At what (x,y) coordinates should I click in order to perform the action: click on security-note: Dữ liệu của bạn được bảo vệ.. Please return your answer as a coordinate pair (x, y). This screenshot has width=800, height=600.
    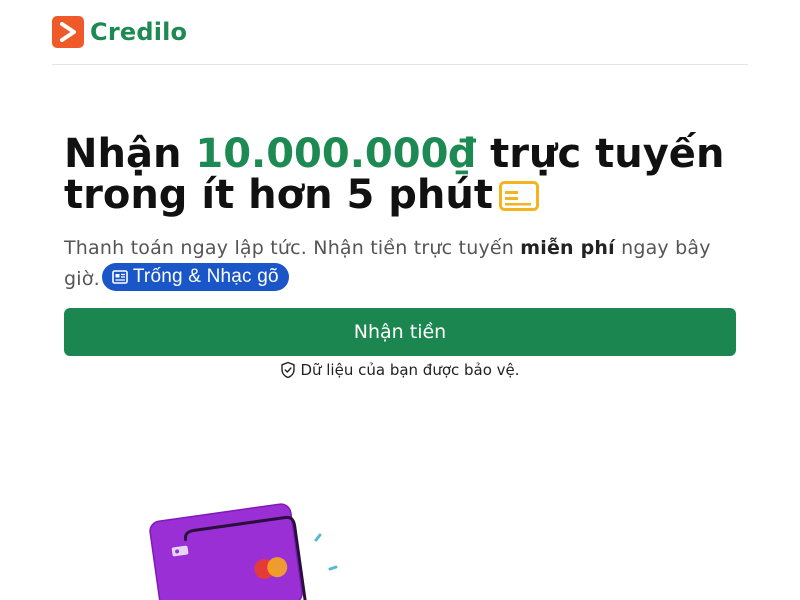
    Looking at the image, I should click on (400, 370).